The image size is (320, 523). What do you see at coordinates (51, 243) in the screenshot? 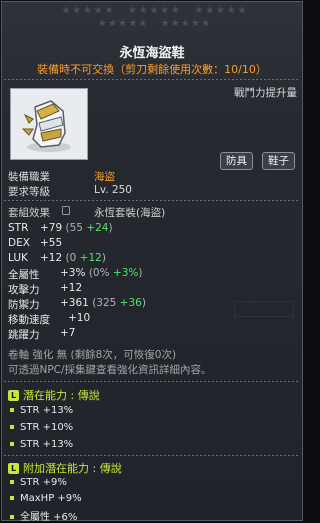
I see `stat-value: +55` at bounding box center [51, 243].